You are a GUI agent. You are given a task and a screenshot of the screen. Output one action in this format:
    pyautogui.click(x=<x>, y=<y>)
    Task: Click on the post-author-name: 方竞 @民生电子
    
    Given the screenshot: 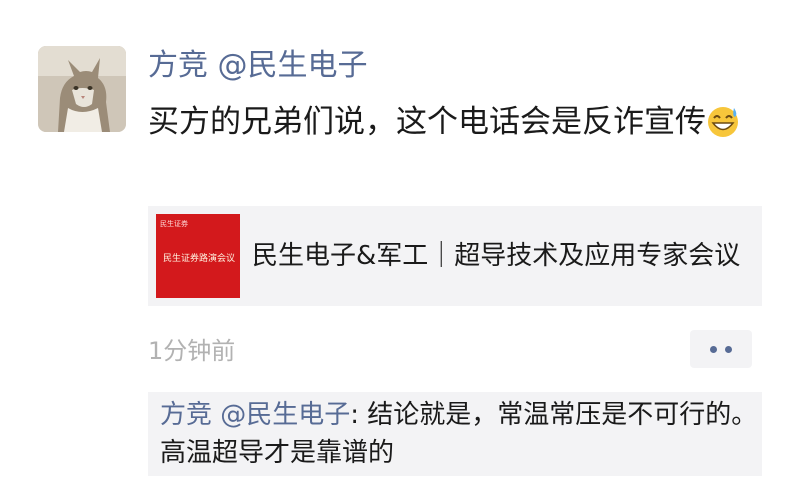 What is the action you would take?
    pyautogui.click(x=258, y=66)
    